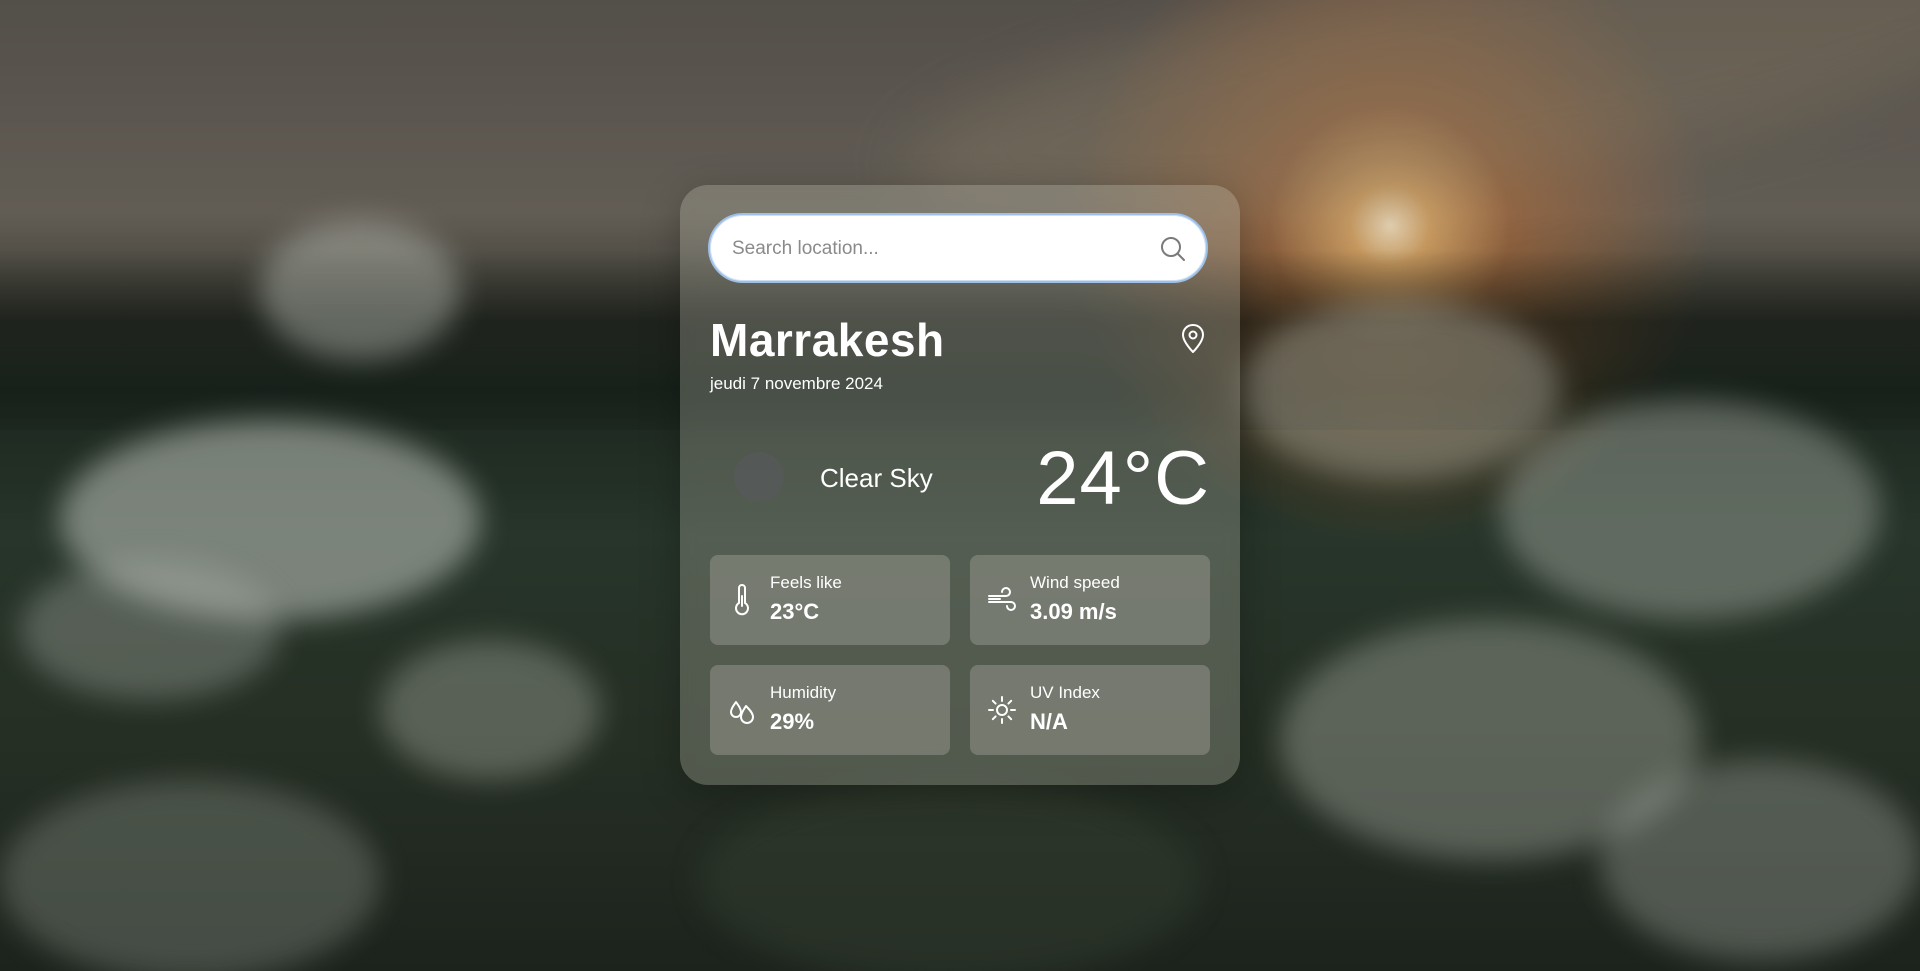  I want to click on wind-speed-value: 3.09 m/s, so click(1073, 611).